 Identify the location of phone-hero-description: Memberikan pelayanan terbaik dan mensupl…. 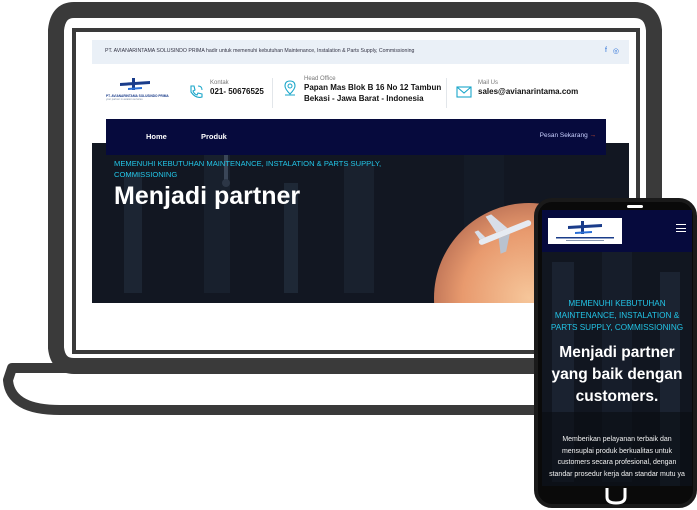
(617, 457).